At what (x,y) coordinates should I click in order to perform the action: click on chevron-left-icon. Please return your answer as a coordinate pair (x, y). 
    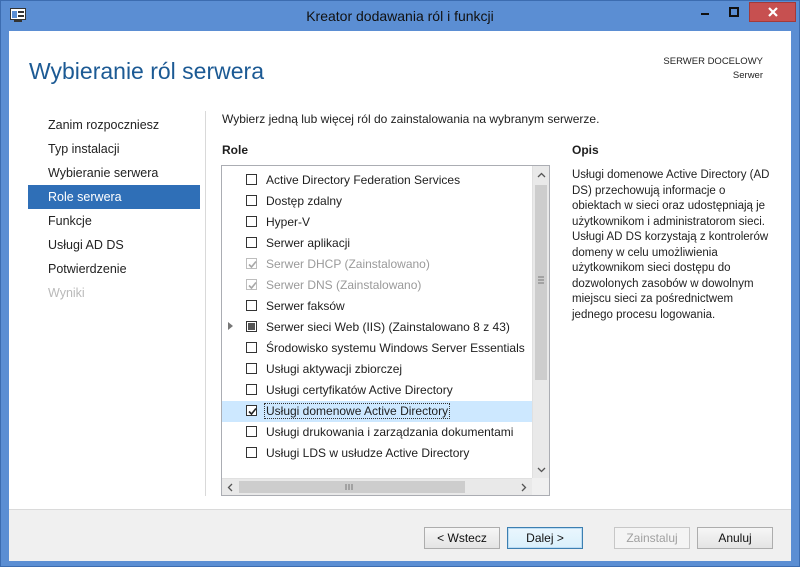
    Looking at the image, I should click on (230, 487).